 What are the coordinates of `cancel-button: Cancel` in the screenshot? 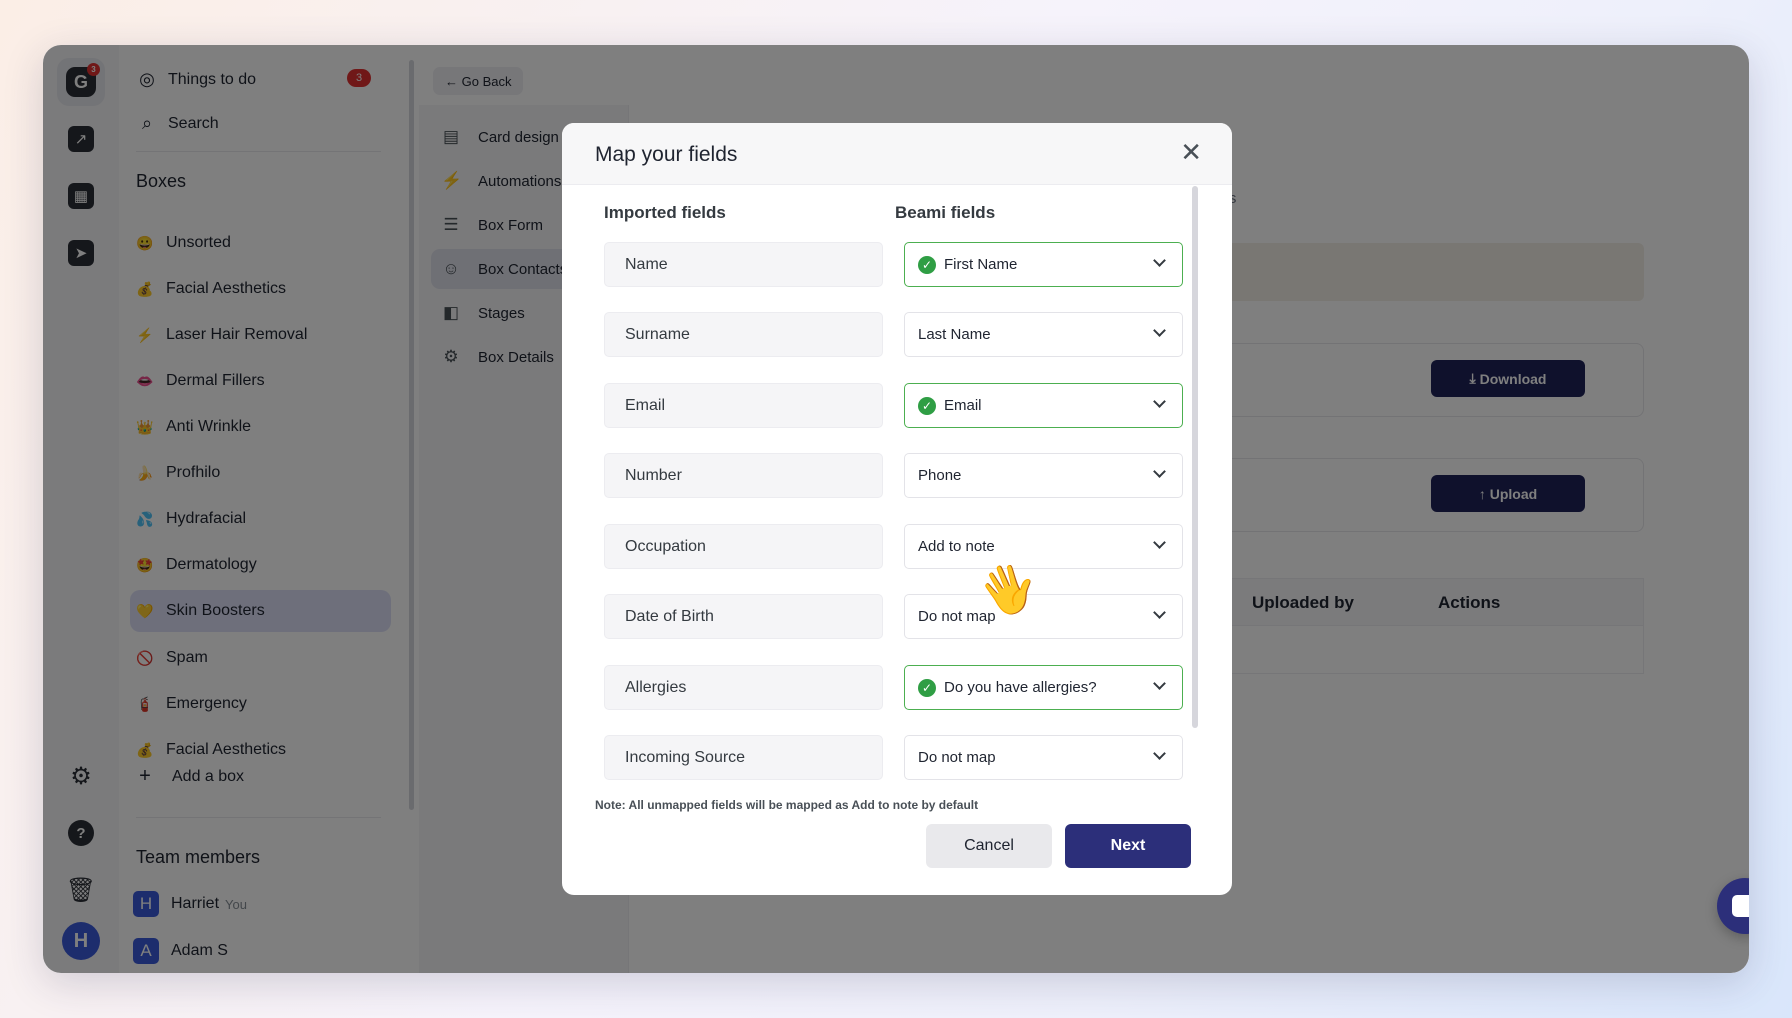 It's located at (989, 846).